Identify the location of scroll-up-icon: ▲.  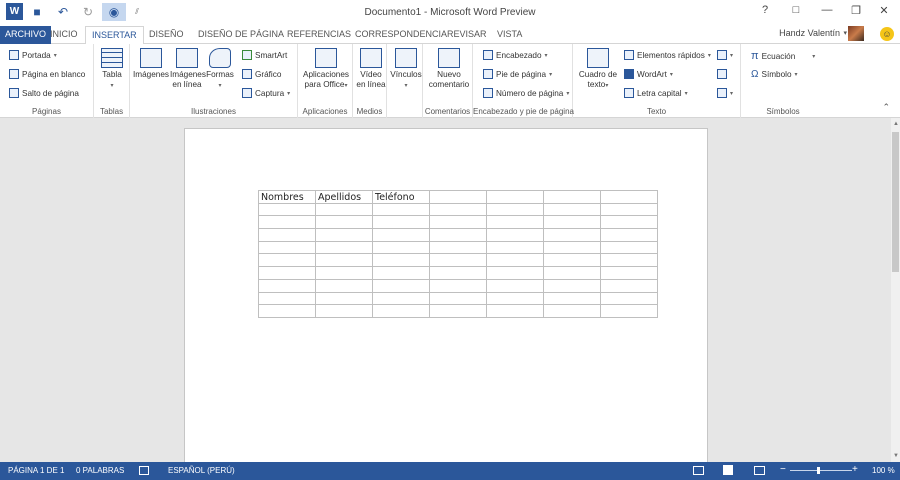
(896, 124).